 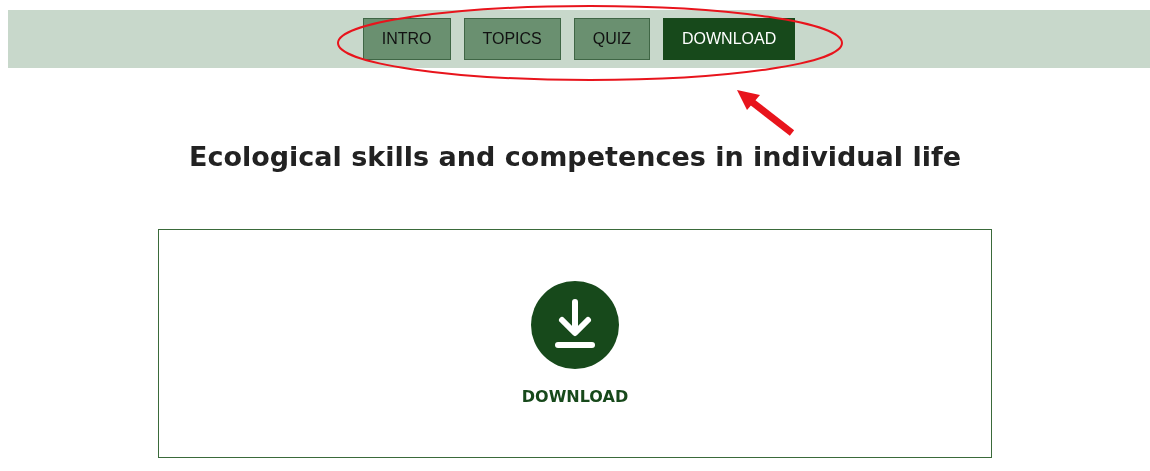 I want to click on page-heading: Ecological skills and competences in individual life, so click(x=575, y=157).